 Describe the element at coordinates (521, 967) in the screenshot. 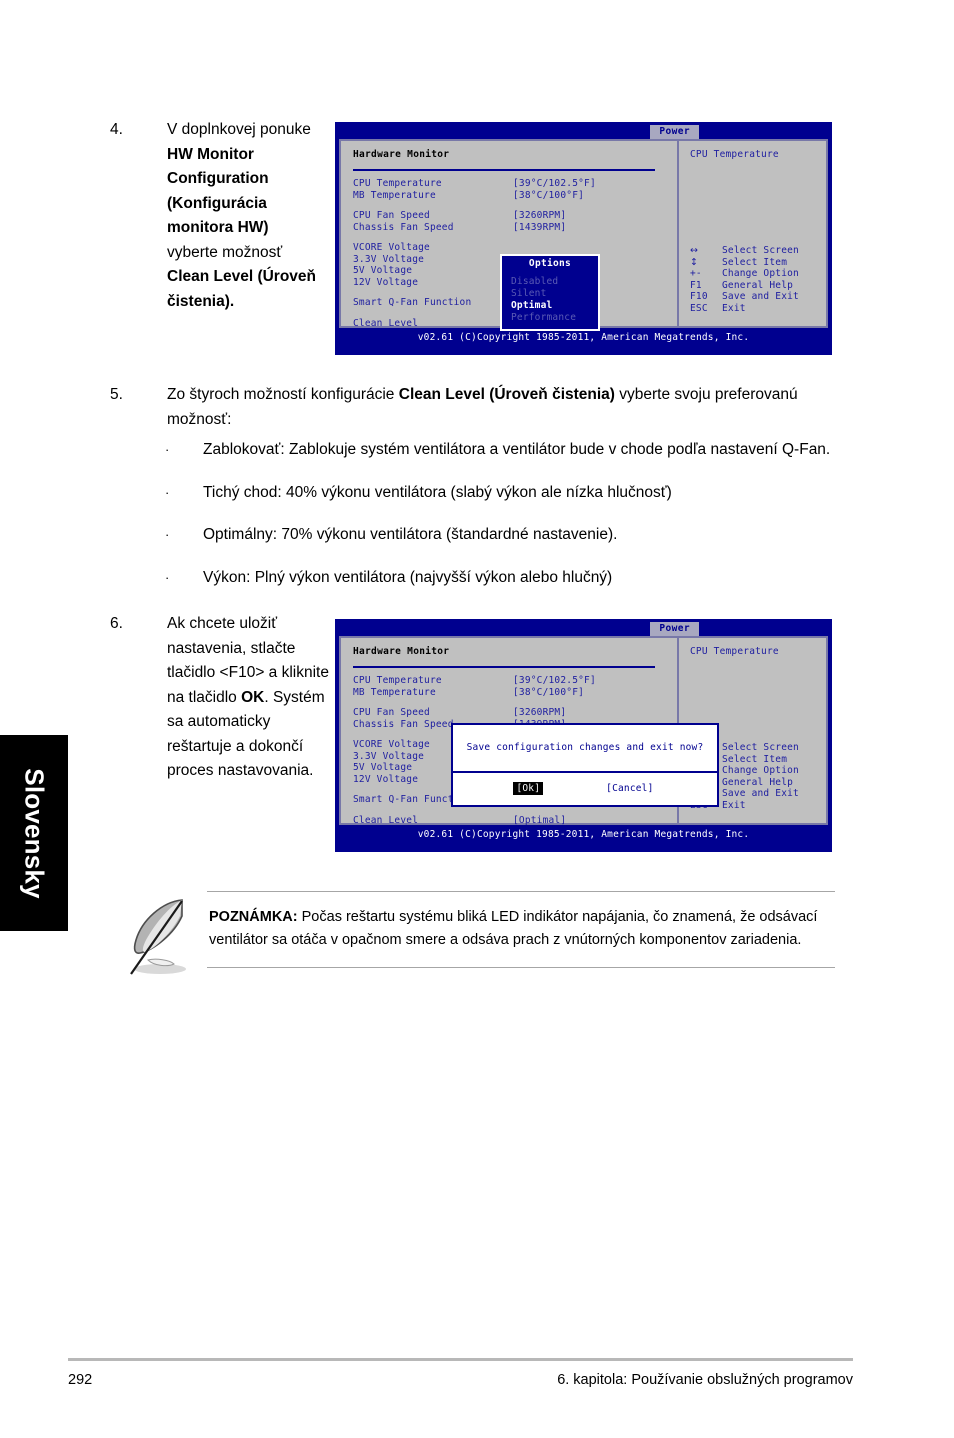

I see `note-bottom-rule` at that location.